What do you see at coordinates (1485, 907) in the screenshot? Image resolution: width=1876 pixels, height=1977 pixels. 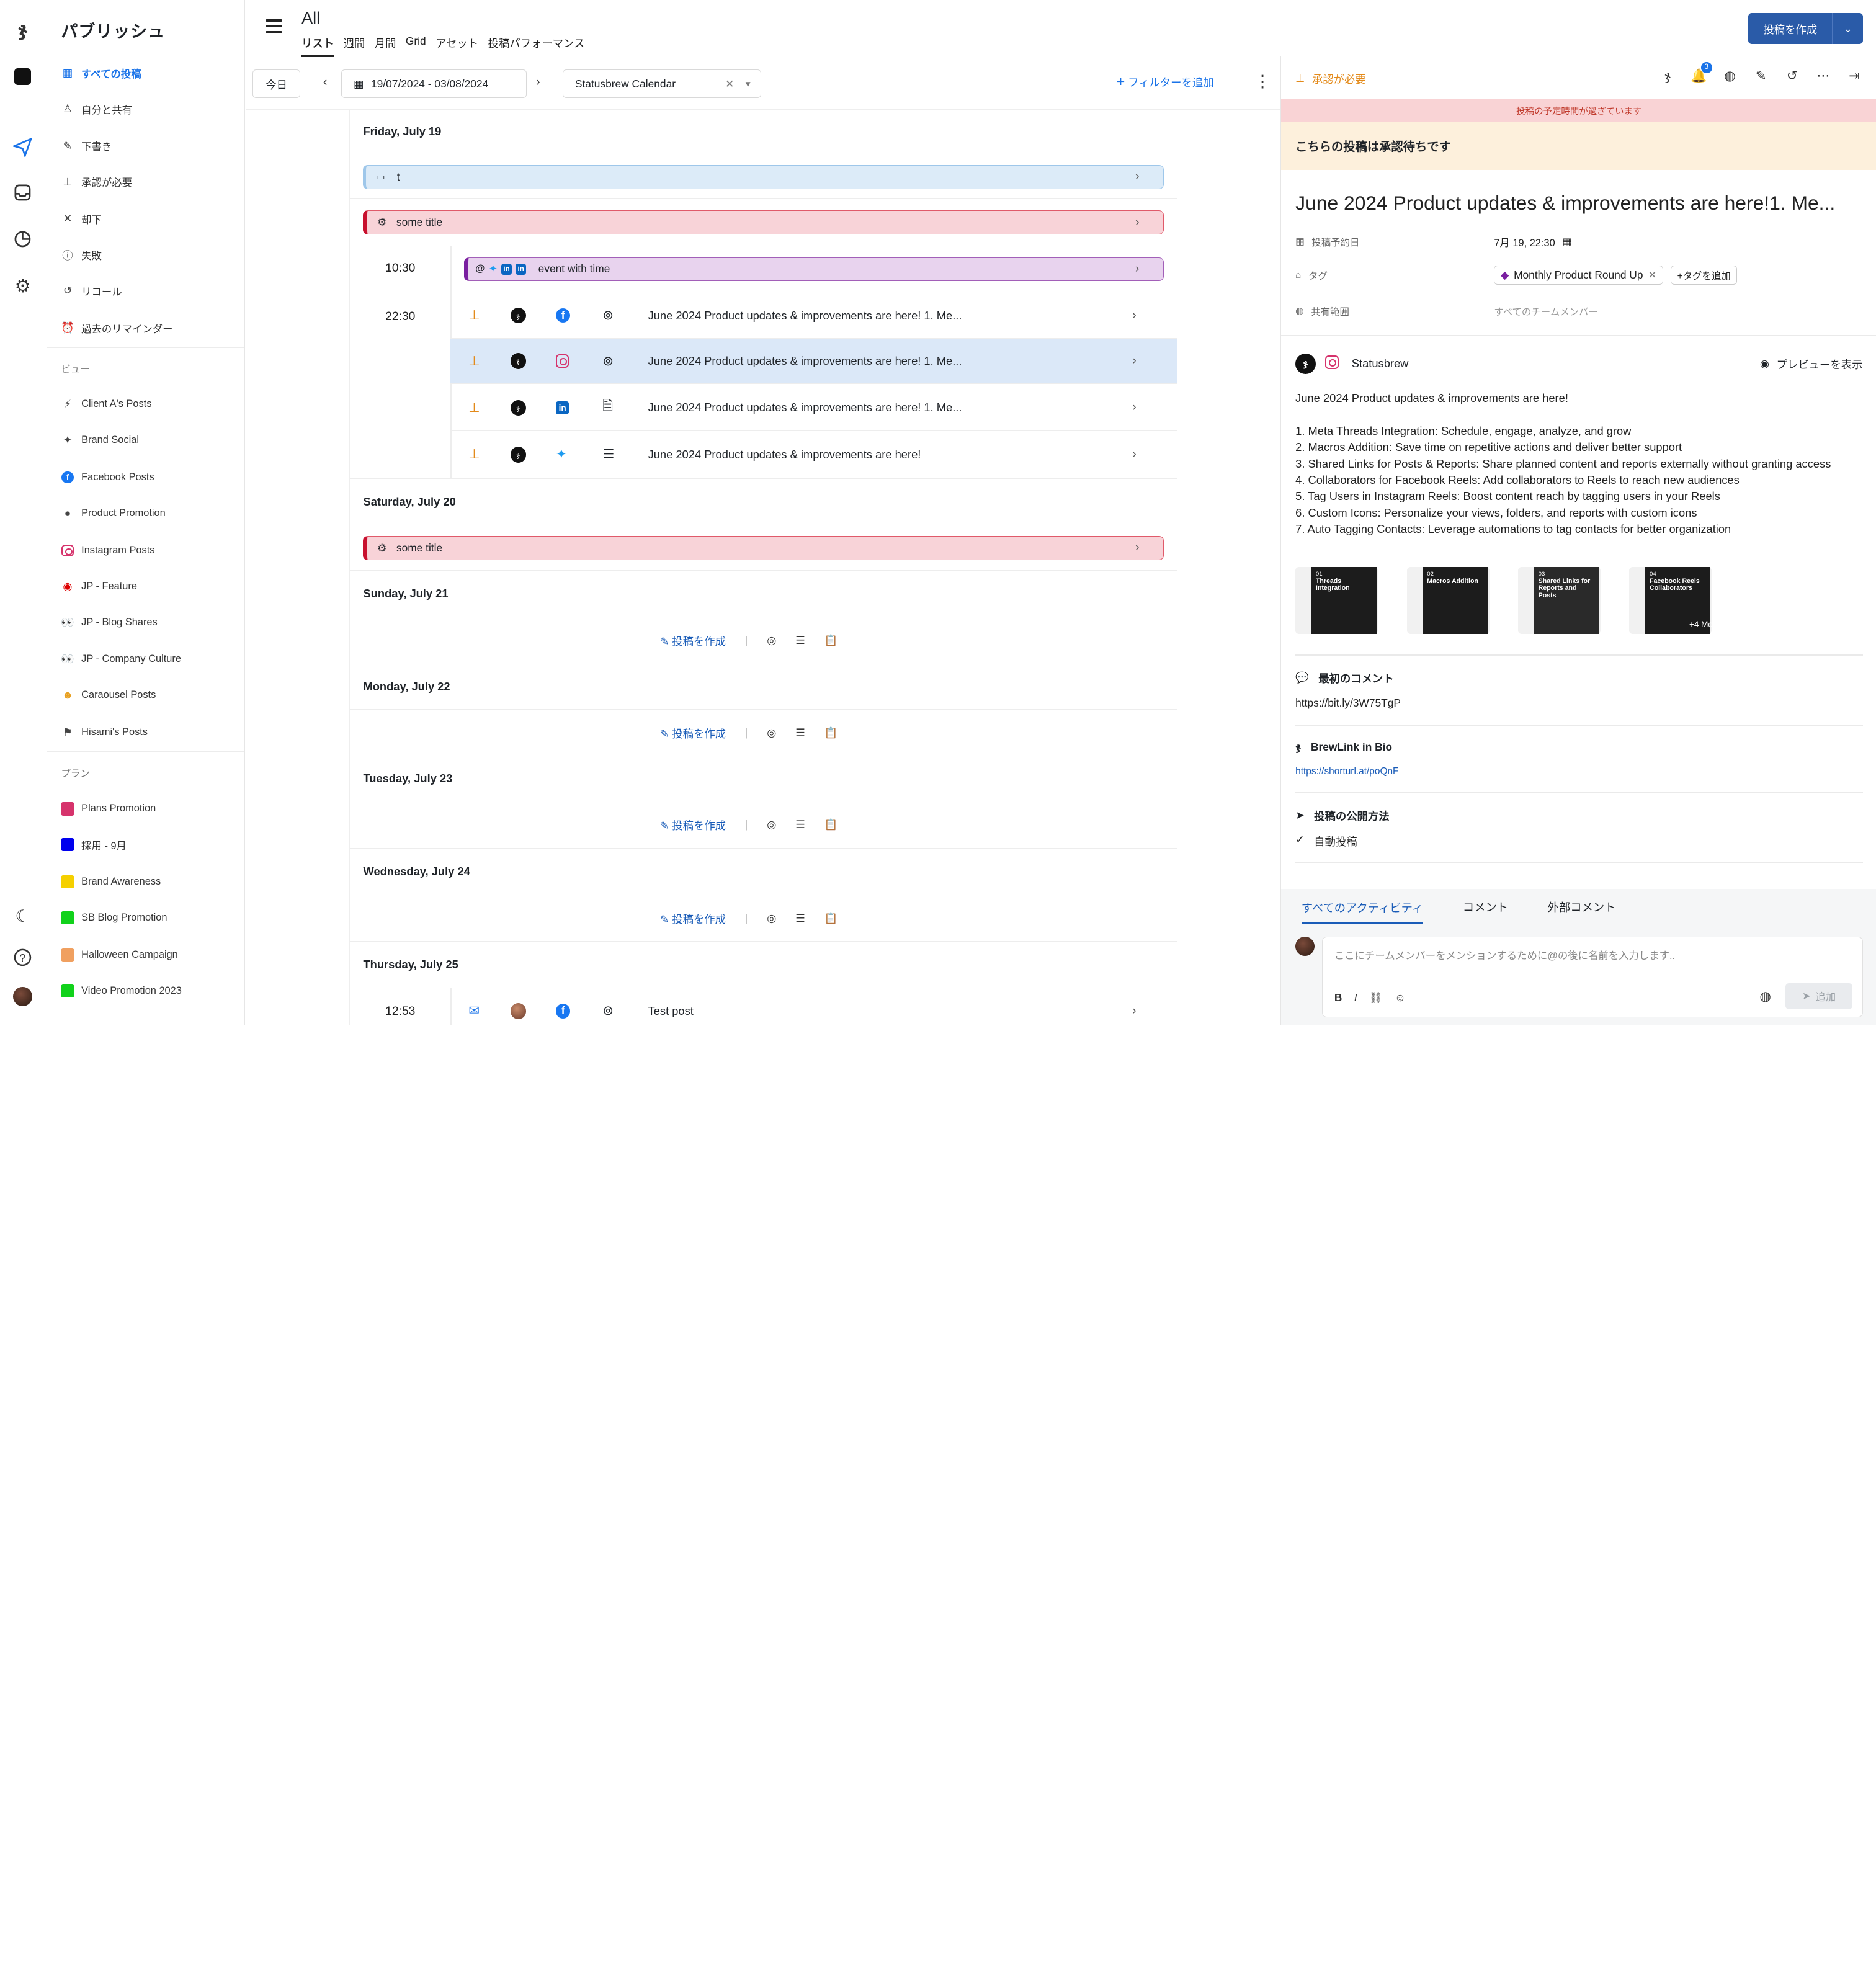 I see `tab-comments: コメント` at bounding box center [1485, 907].